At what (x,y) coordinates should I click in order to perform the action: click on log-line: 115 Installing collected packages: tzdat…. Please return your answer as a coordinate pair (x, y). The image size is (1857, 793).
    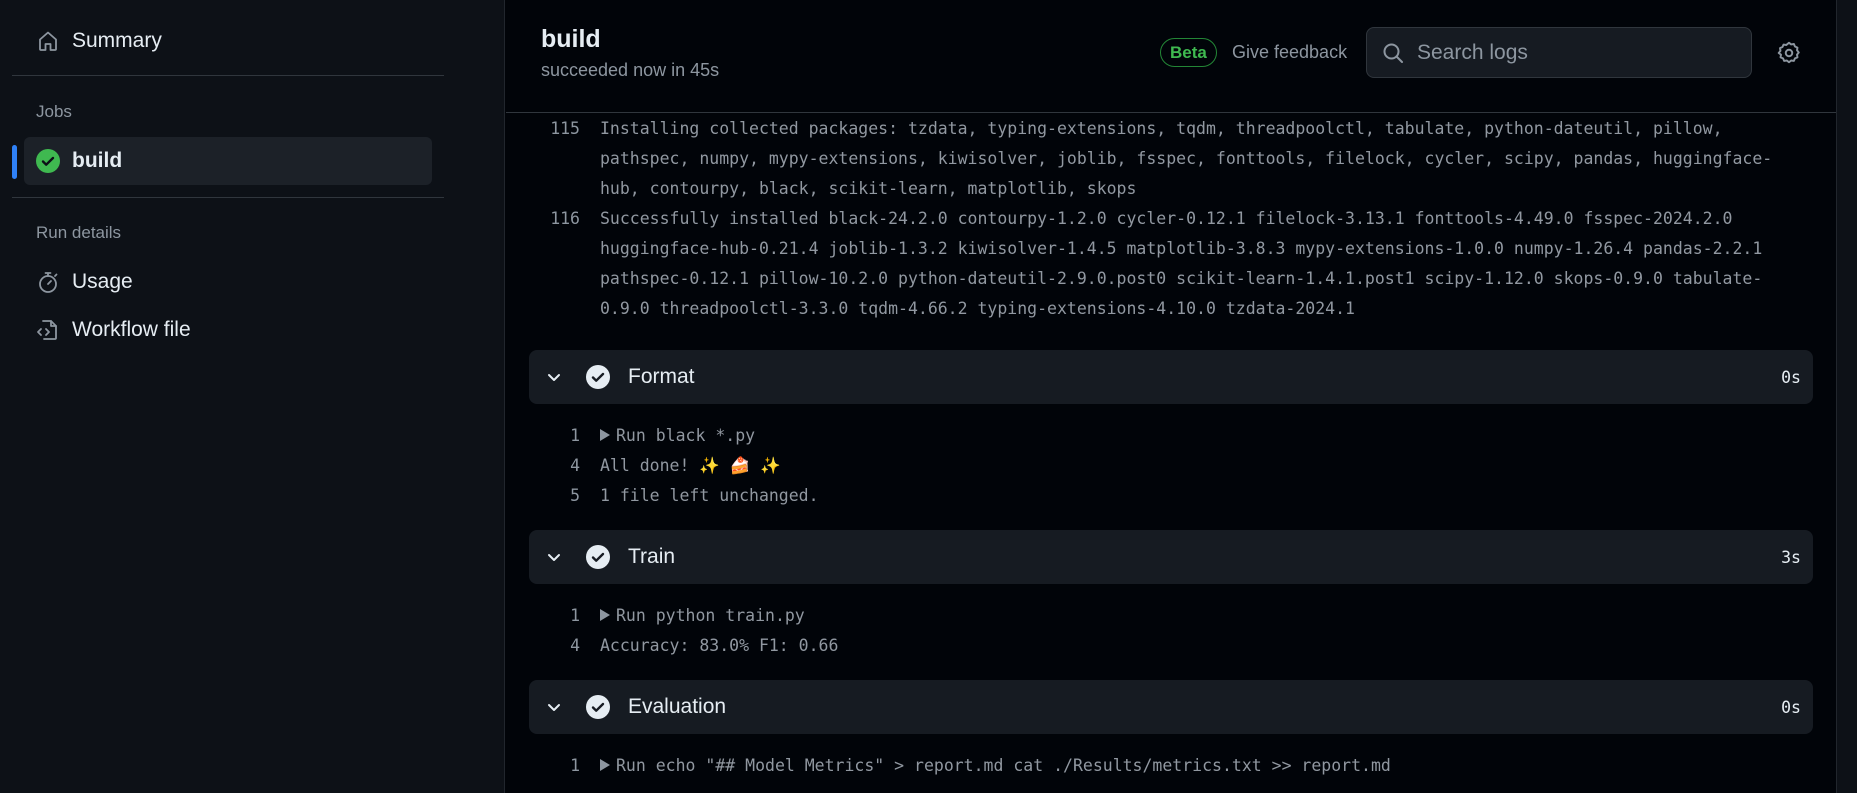
    Looking at the image, I should click on (1148, 159).